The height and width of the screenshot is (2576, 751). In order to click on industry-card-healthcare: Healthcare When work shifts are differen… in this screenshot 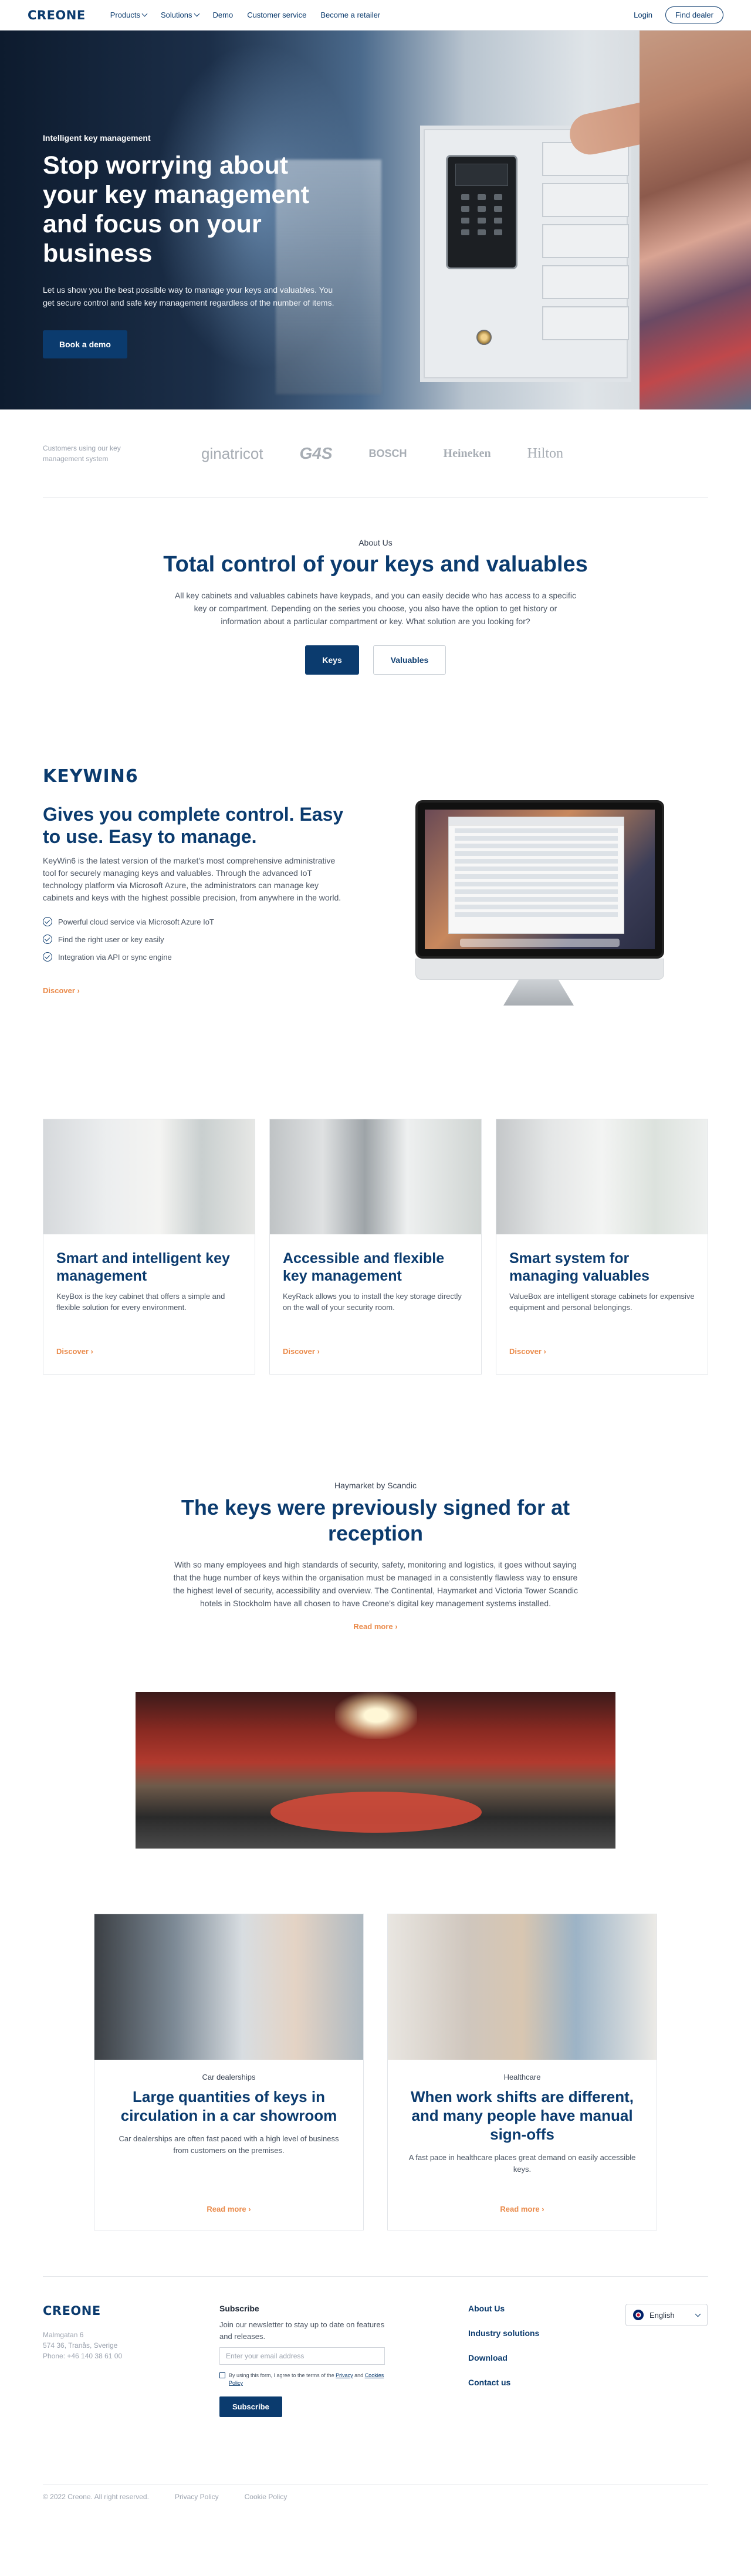, I will do `click(522, 2072)`.